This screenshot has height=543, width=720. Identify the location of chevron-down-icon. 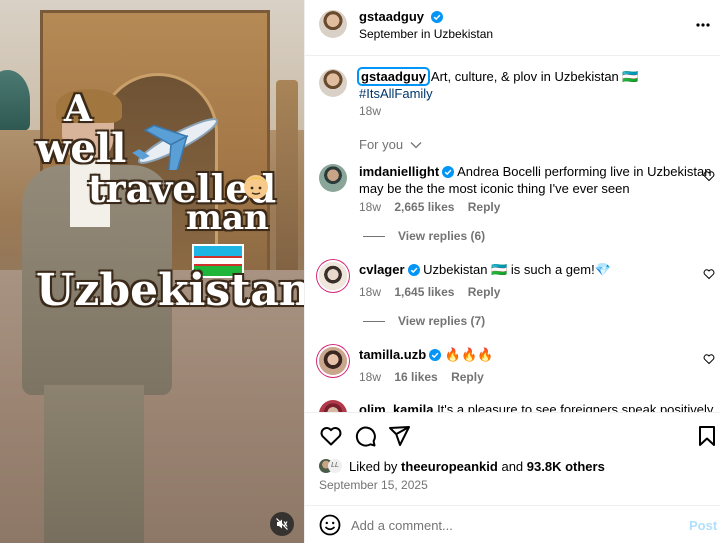
(416, 145).